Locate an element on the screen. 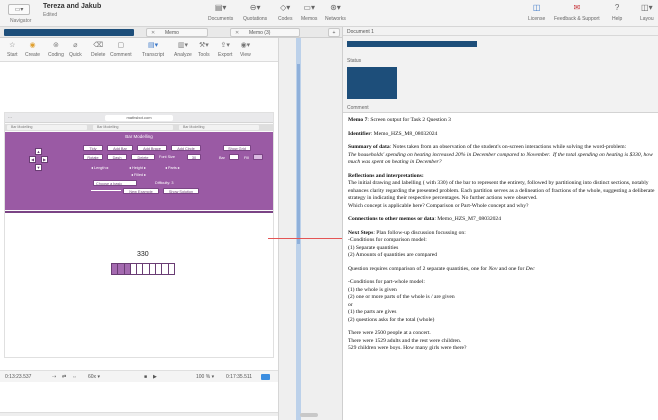 Image resolution: width=658 pixels, height=420 pixels. export-button: ⇪▾ Export is located at coordinates (225, 49).